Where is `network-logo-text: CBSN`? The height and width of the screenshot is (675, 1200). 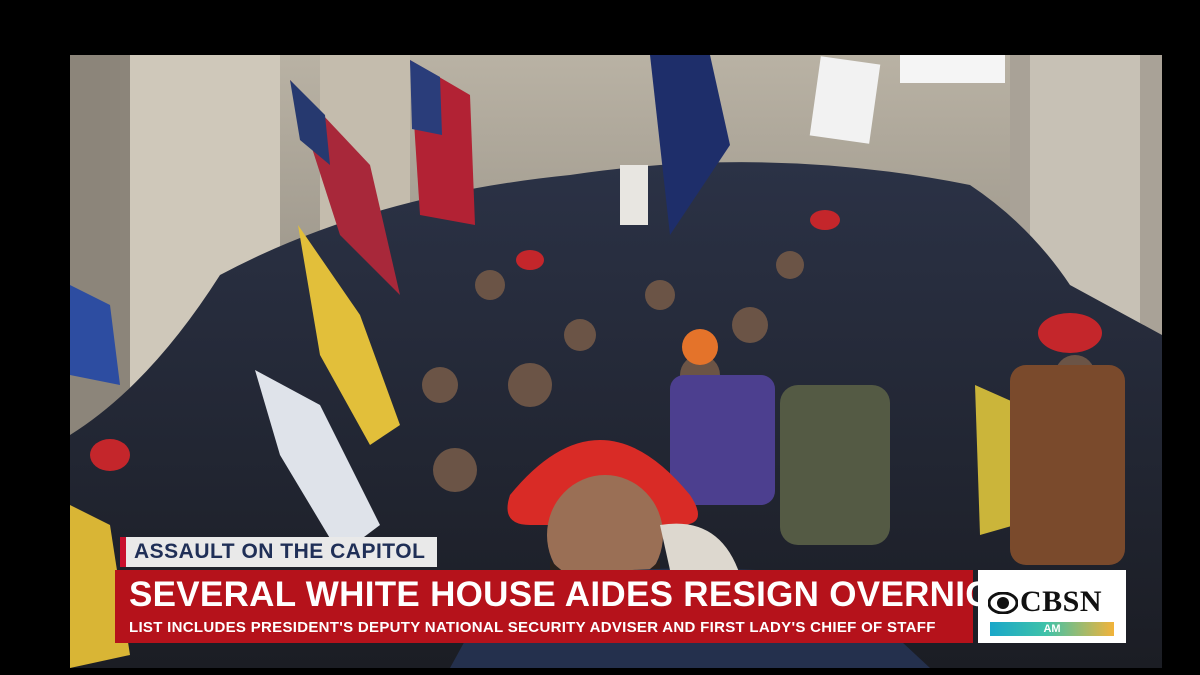
network-logo-text: CBSN is located at coordinates (1061, 601).